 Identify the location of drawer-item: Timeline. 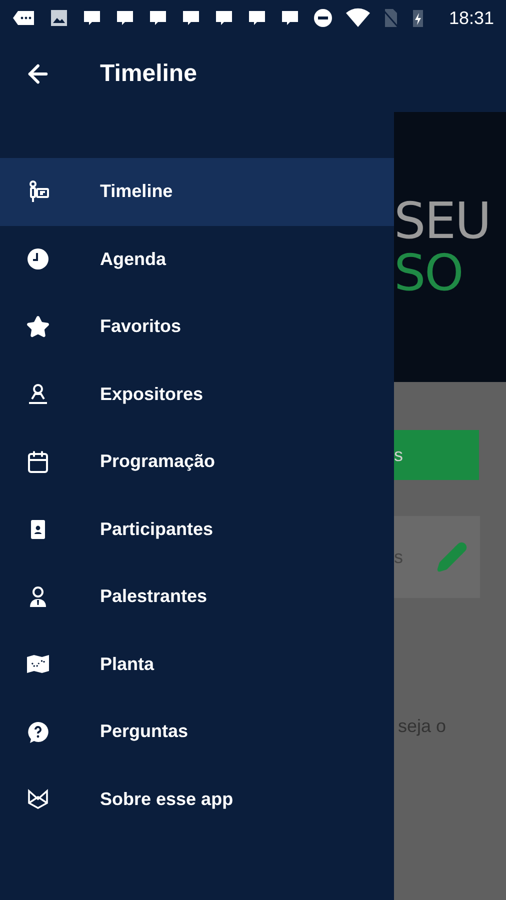
(197, 192).